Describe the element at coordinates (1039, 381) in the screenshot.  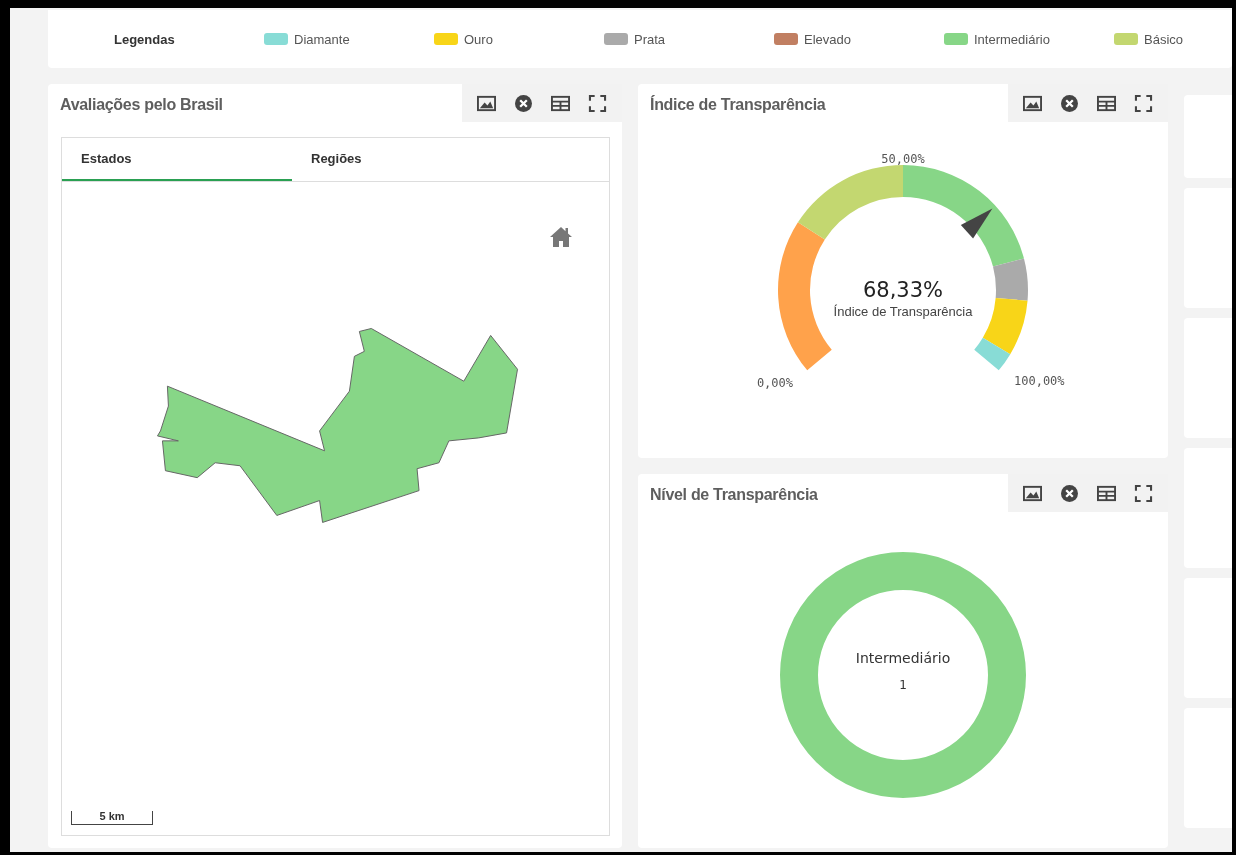
I see `tick-label: 100,00%` at that location.